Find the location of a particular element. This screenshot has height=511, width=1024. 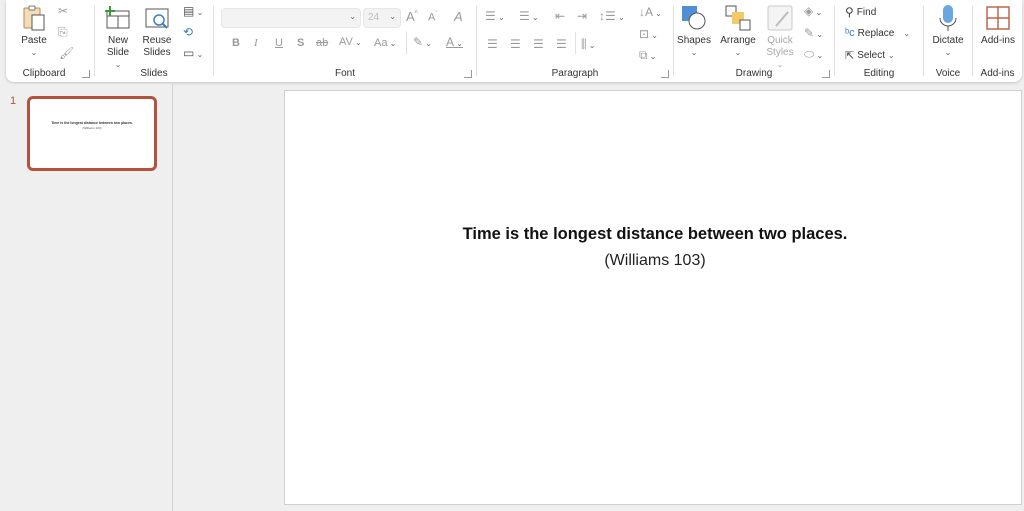

section-icon: ▭ ⌄ is located at coordinates (193, 53).